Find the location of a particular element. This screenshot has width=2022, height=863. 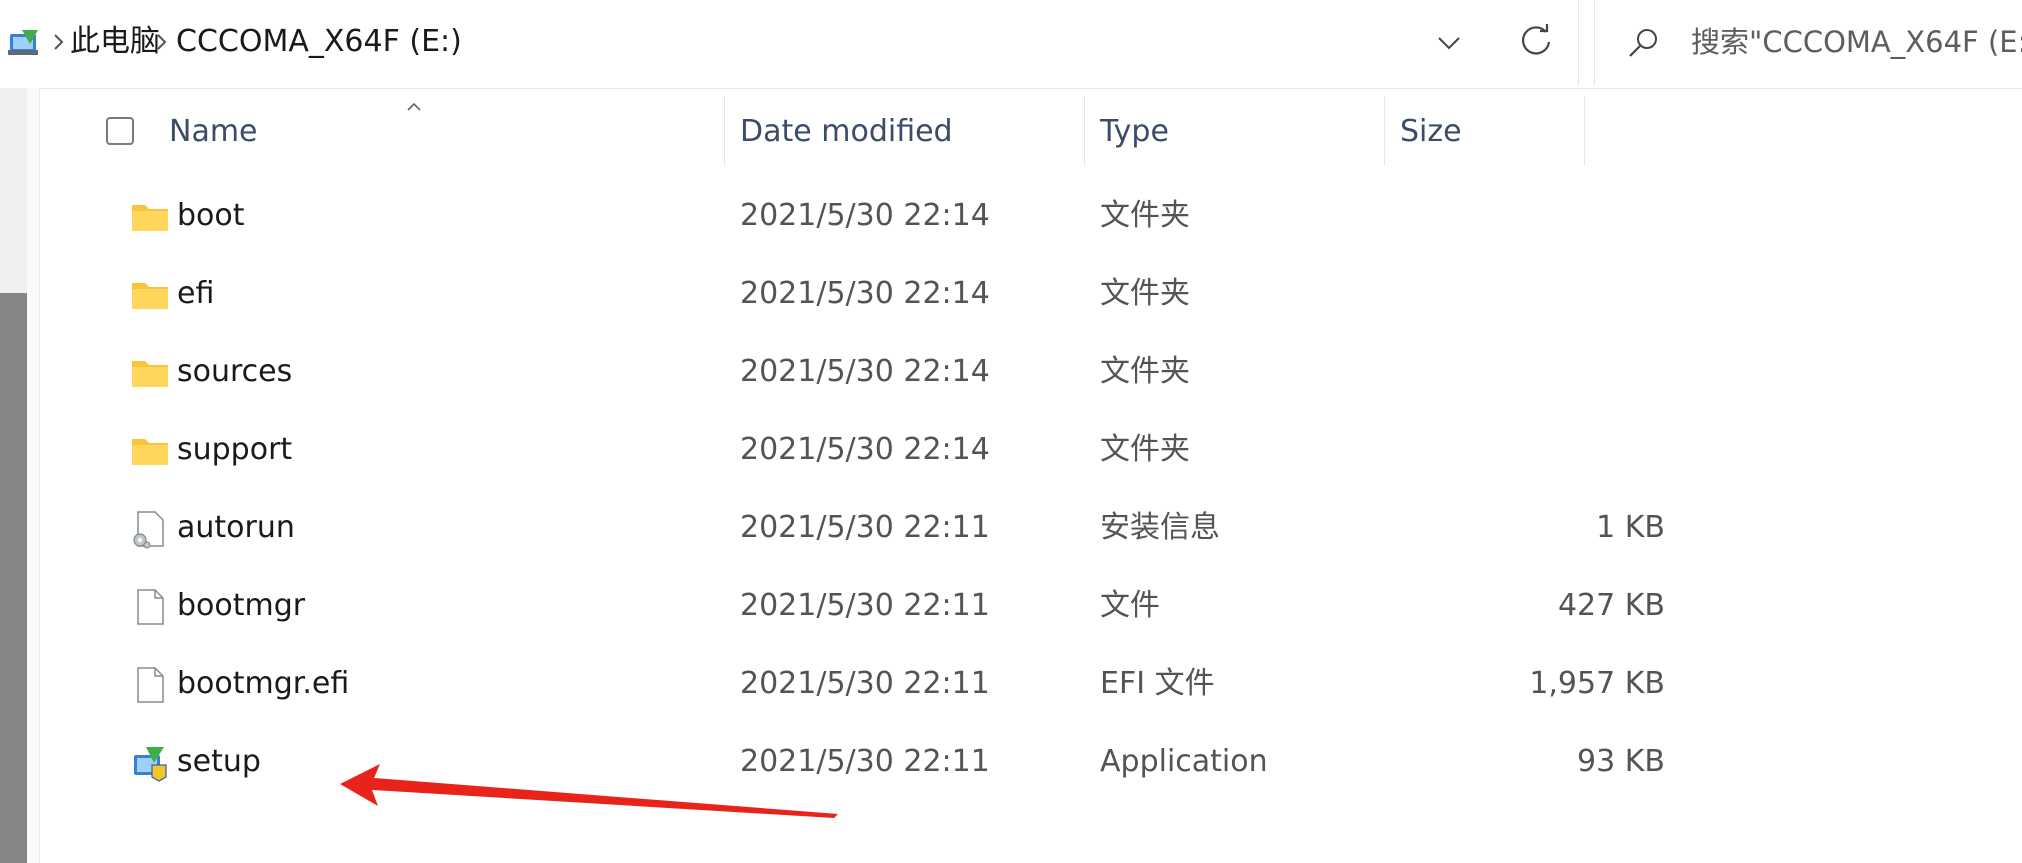

navigation-pane-edge is located at coordinates (20, 475).